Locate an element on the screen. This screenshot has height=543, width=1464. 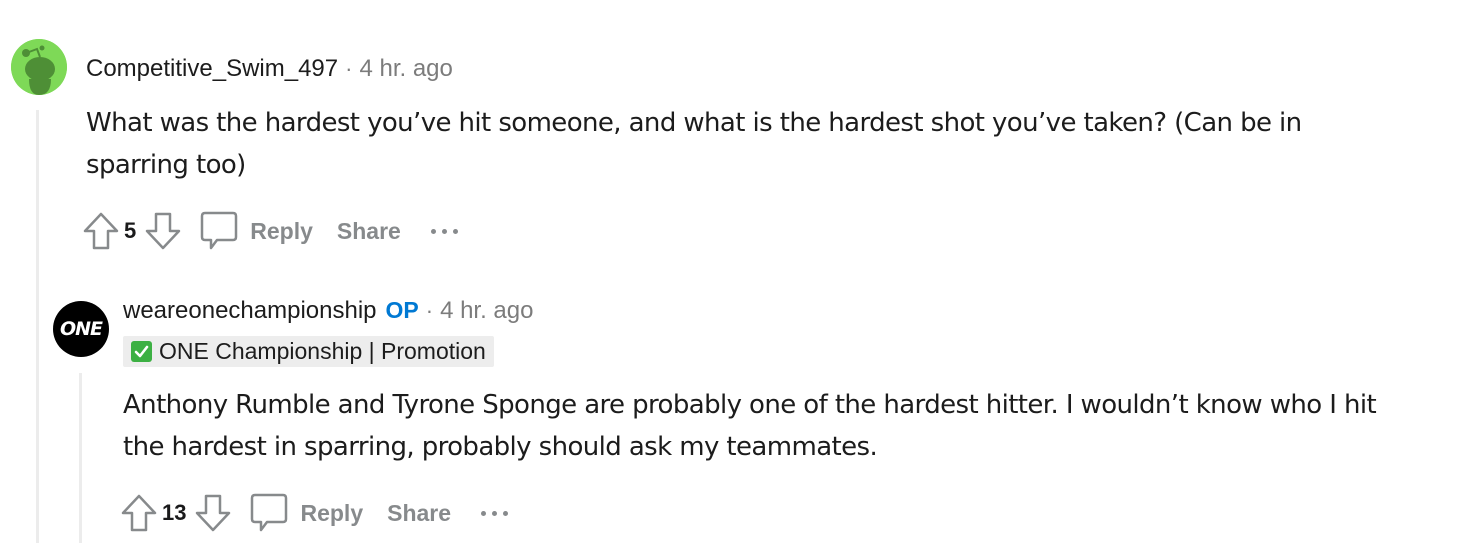
comment-actions: 13 Reply Share is located at coordinates (313, 513).